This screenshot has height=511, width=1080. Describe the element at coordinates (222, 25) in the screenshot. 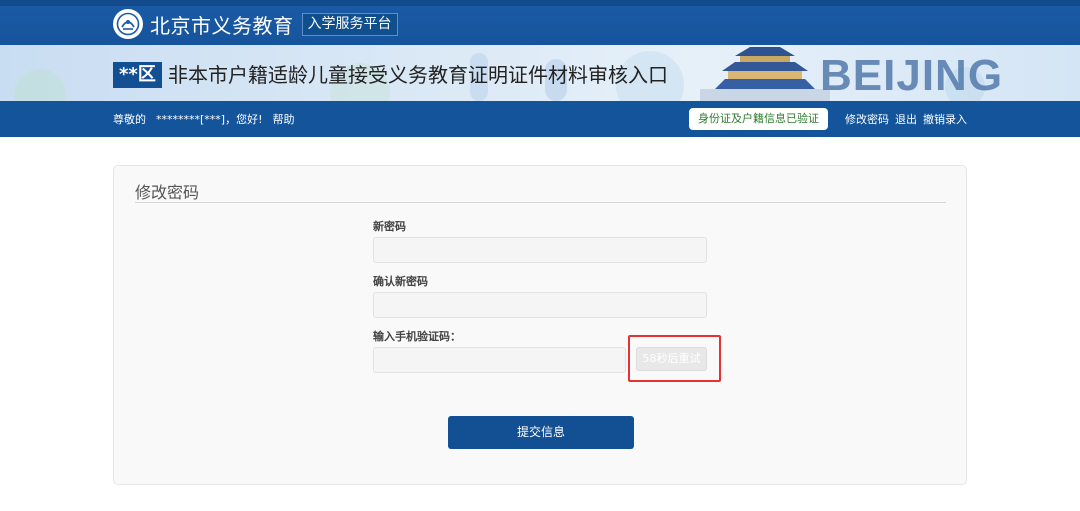

I see `brand-name: 北京市义务教育` at that location.